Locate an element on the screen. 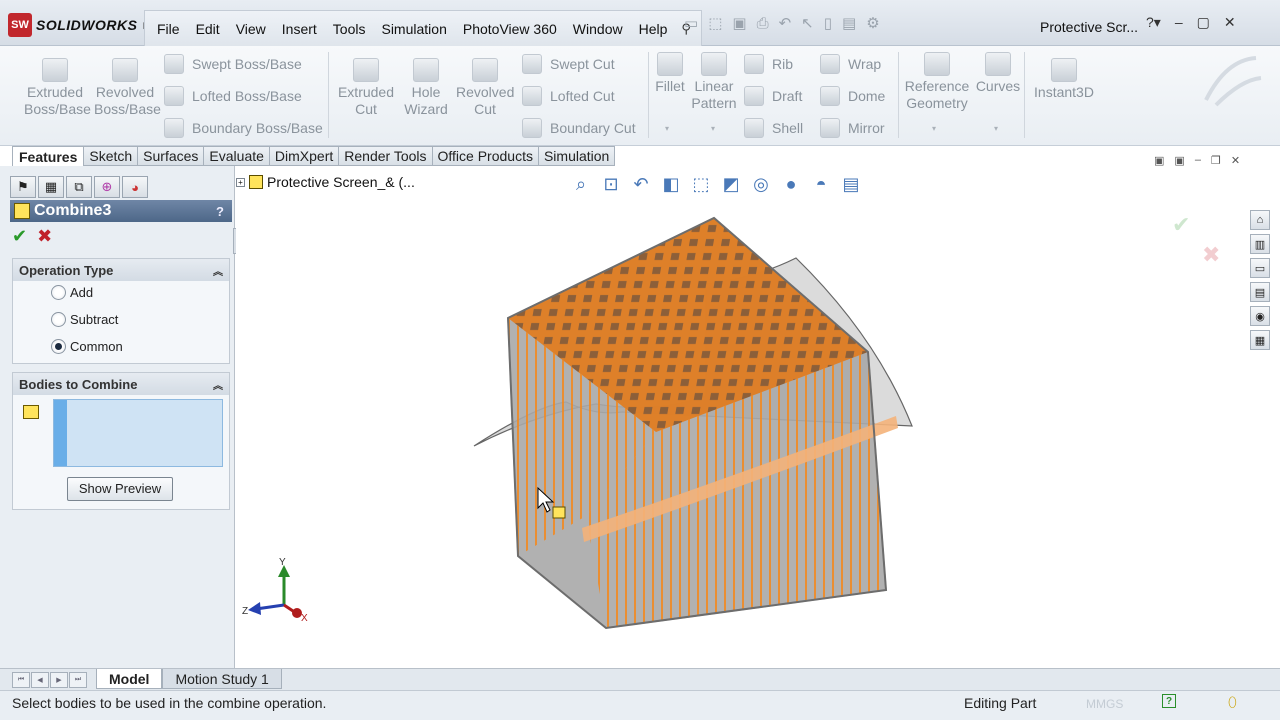 Image resolution: width=1280 pixels, height=720 pixels. rib-button: Rib is located at coordinates (768, 64).